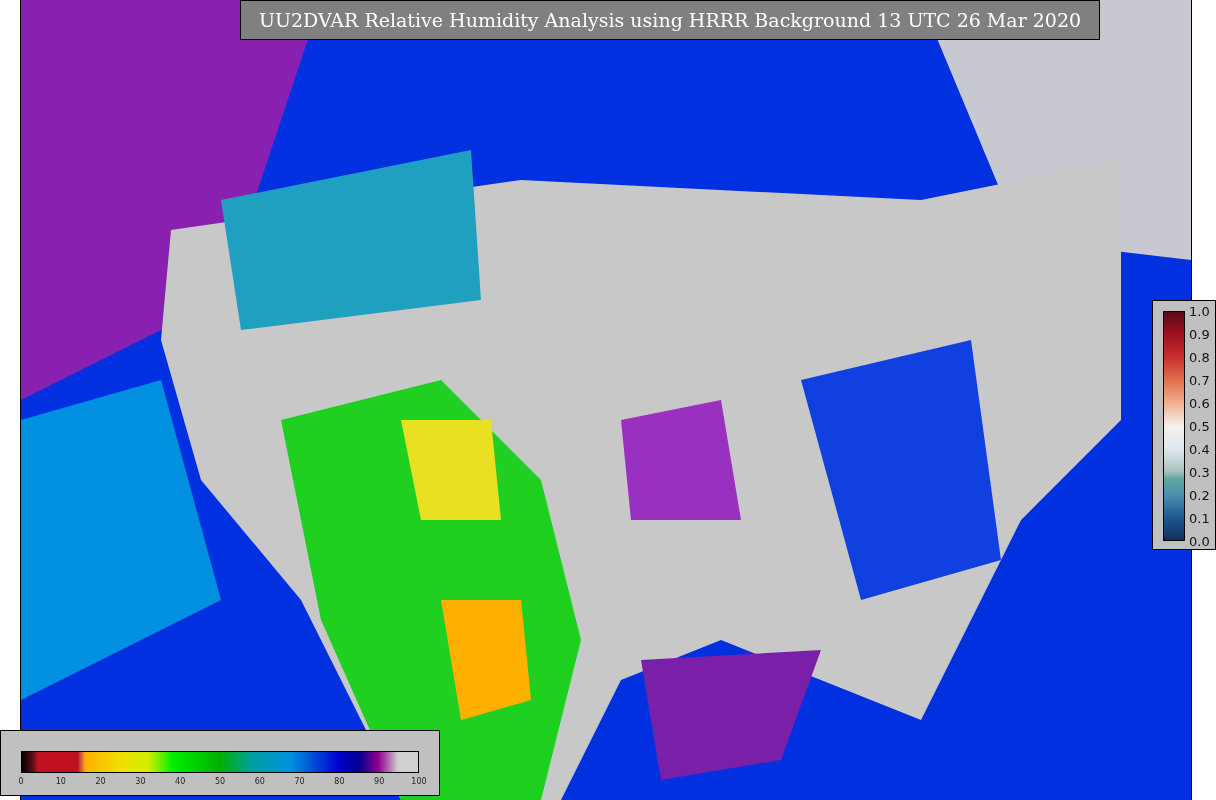 The width and height of the screenshot is (1216, 800). I want to click on colorbar-tick-label: 80, so click(339, 781).